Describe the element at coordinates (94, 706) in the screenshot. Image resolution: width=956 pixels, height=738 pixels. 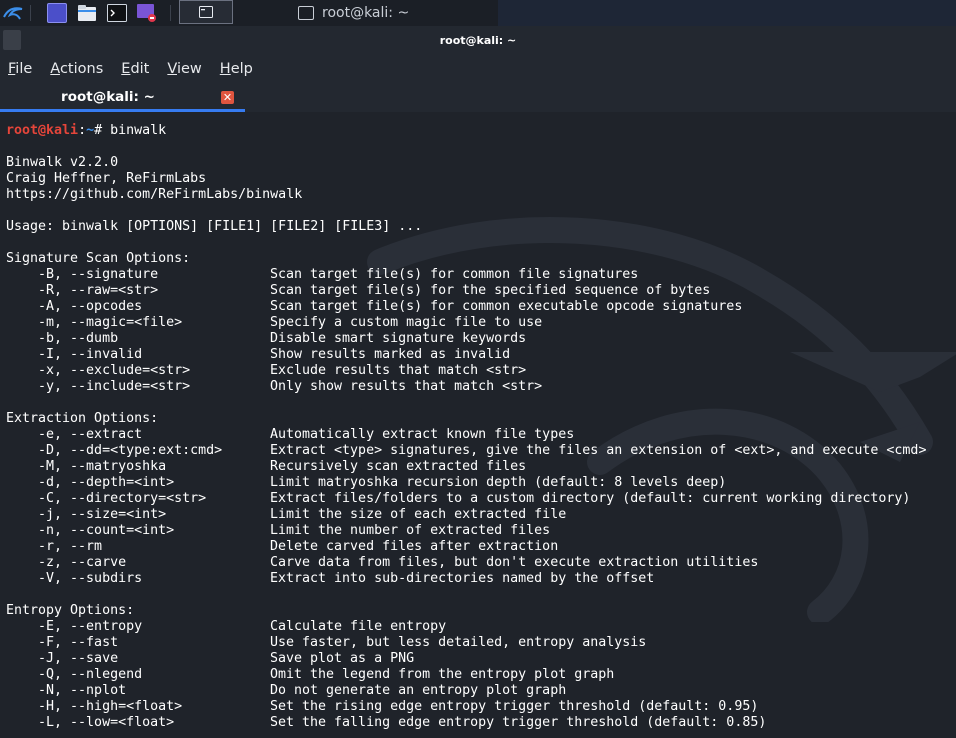
I see `option-flag: -H, --high=<float>` at that location.